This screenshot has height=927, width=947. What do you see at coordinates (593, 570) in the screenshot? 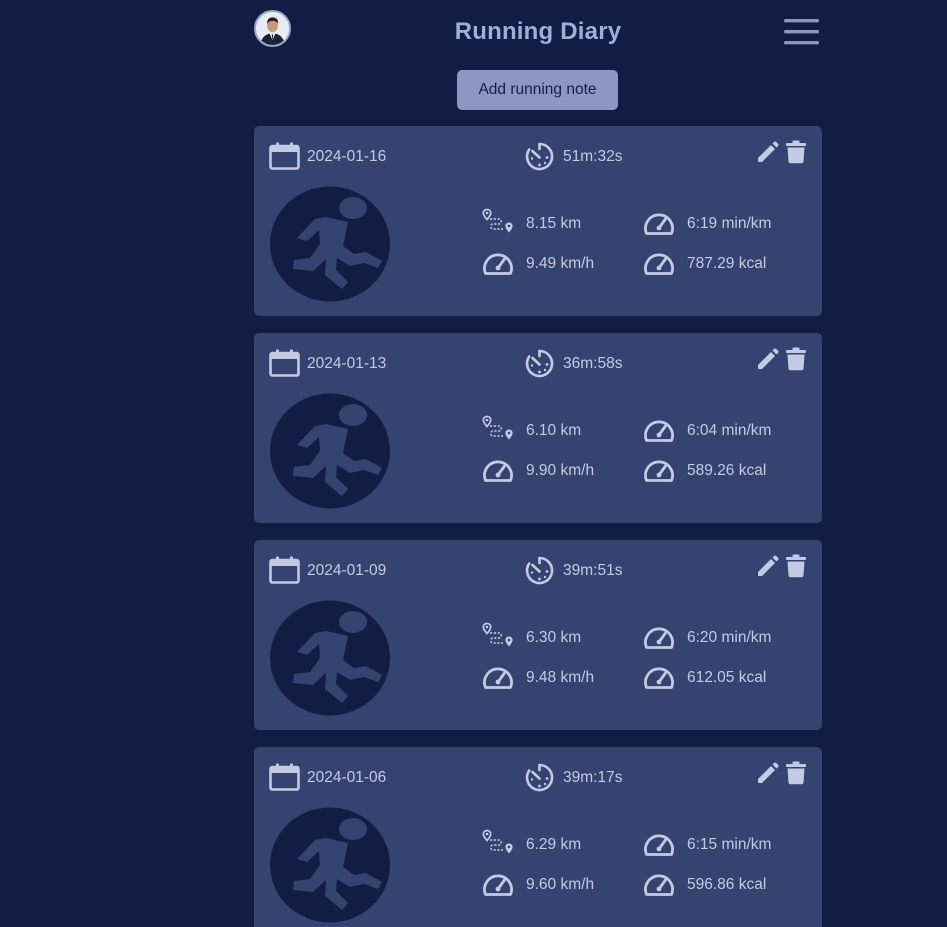
I see `run-duration: 39m:51s` at bounding box center [593, 570].